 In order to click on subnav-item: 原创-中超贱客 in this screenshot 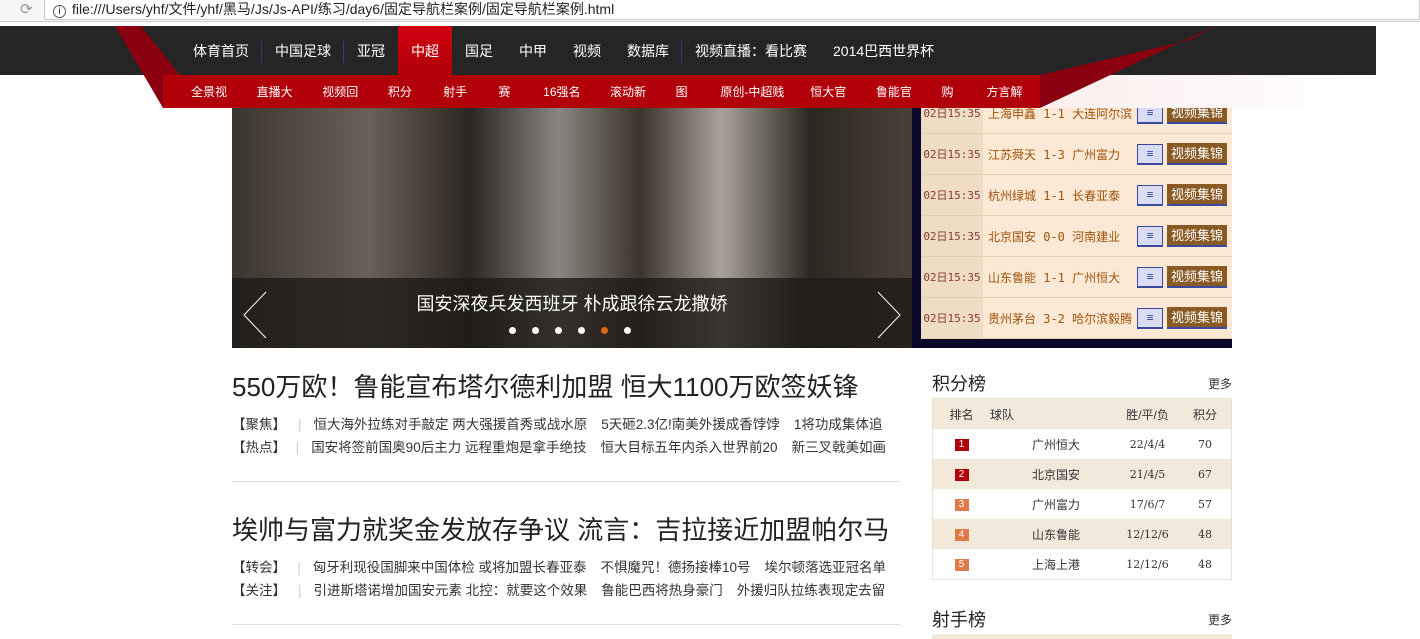, I will do `click(753, 104)`.